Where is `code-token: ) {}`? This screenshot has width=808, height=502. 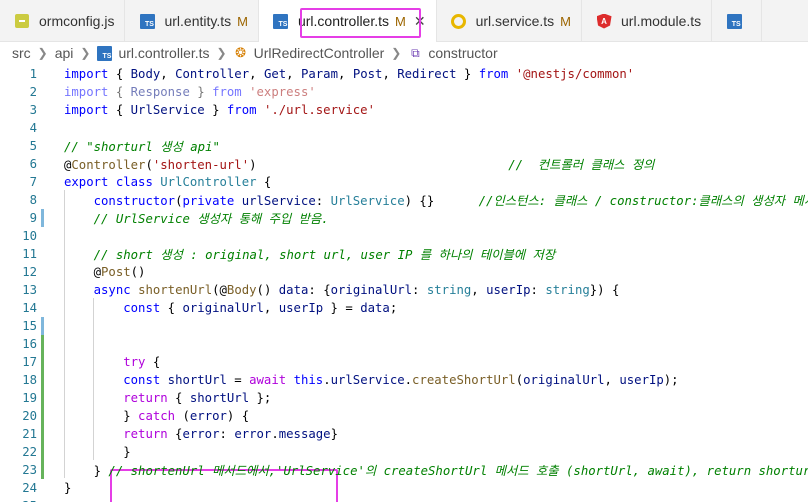
code-token: ) {} is located at coordinates (441, 201).